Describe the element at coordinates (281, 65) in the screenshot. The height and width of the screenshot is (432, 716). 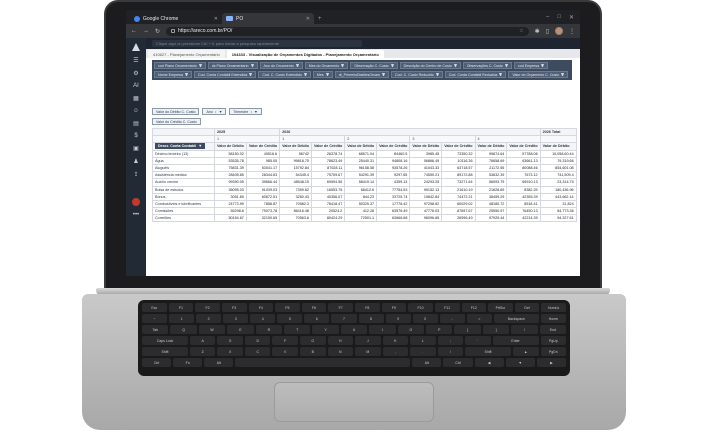
I see `filter-field-chip: Ano do Orcamento` at that location.